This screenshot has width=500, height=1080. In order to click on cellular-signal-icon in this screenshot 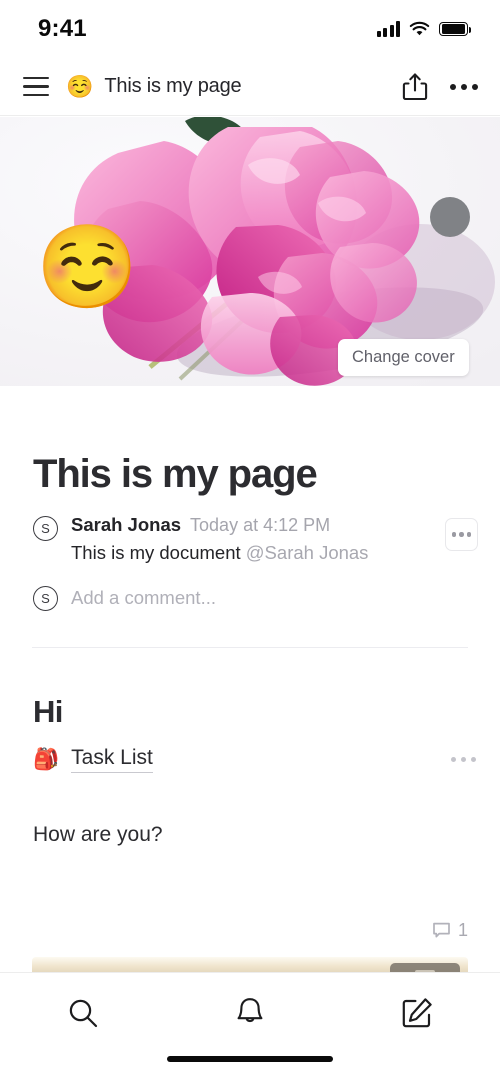, I will do `click(388, 29)`.